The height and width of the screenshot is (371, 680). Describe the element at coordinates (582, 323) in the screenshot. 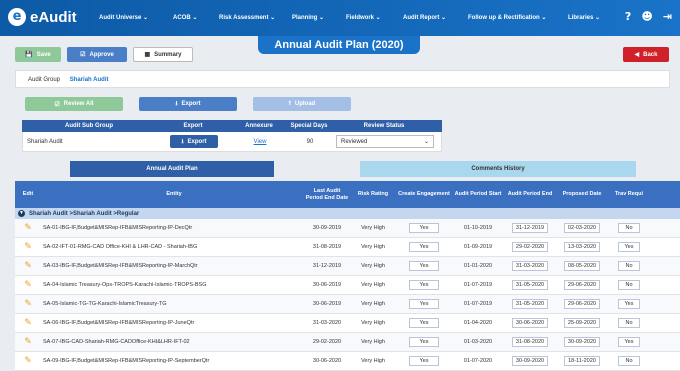

I see `proposed-date-cell-input: 25-09-2020` at that location.